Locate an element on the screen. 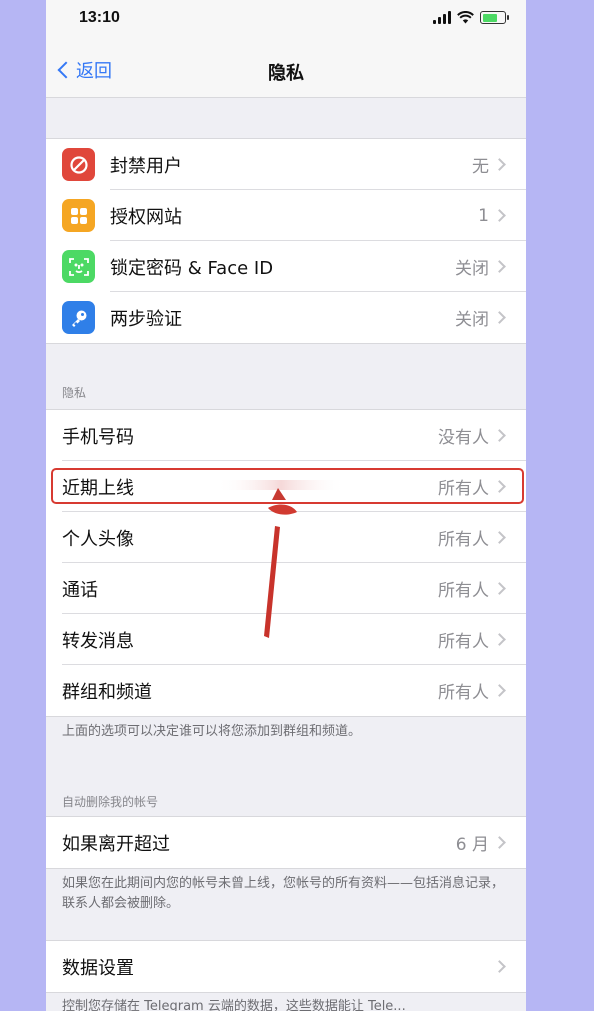 The width and height of the screenshot is (594, 1011). status-time: 13:10 is located at coordinates (99, 17).